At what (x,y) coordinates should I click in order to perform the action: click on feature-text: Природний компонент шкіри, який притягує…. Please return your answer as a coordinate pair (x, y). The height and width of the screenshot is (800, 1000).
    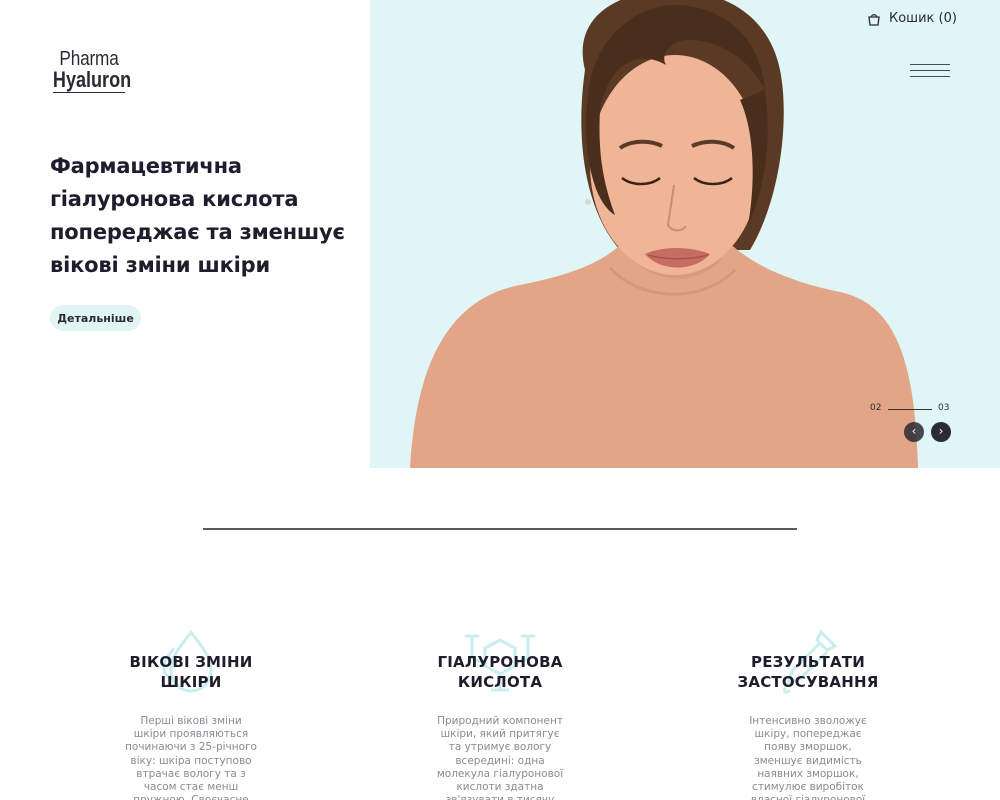
    Looking at the image, I should click on (500, 757).